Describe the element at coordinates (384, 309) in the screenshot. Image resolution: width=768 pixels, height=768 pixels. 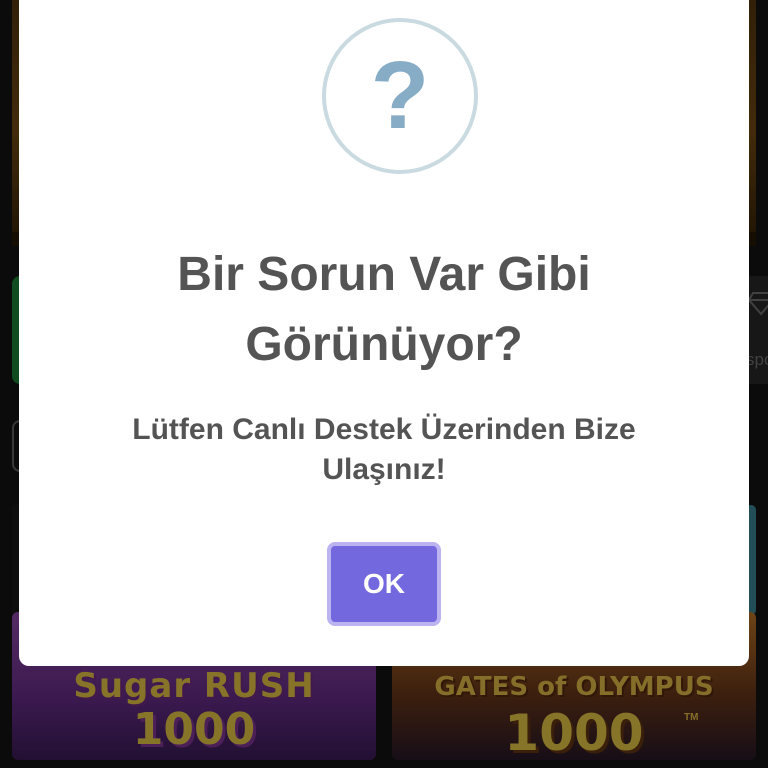
I see `dialog-title: Bir Sorun Var Gibi Görünüyor?` at that location.